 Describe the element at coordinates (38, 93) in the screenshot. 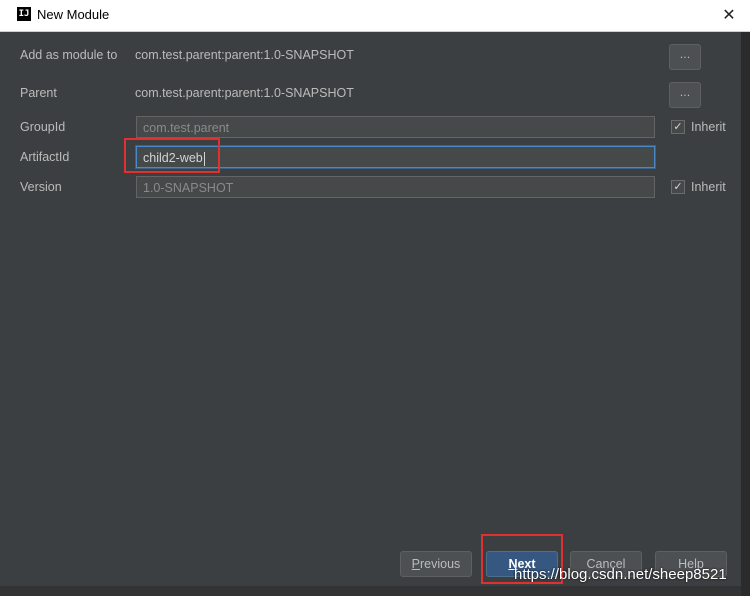

I see `parent-label: Parent` at that location.